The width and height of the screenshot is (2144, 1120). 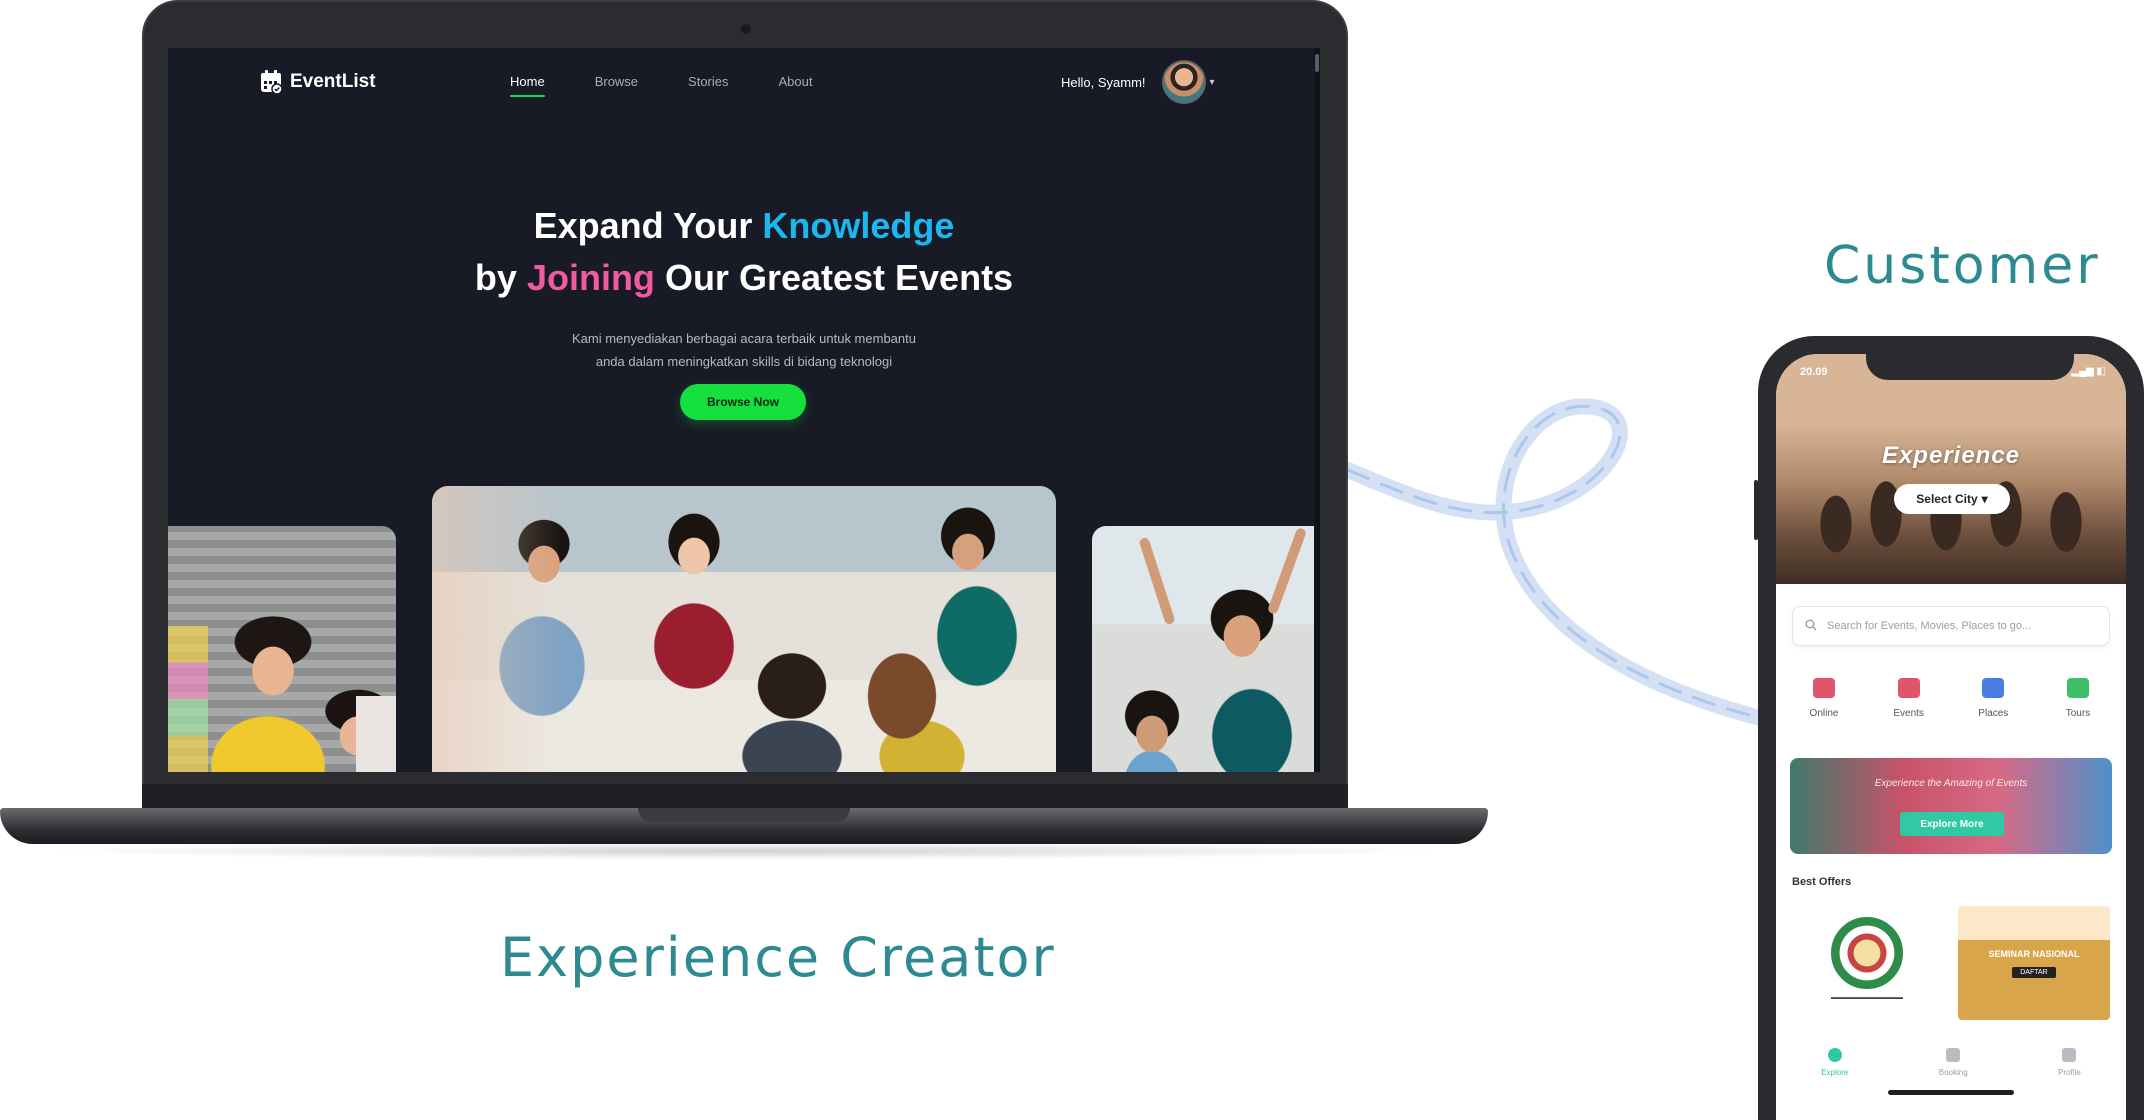 What do you see at coordinates (1952, 824) in the screenshot?
I see `explore-more-button: Explore More` at bounding box center [1952, 824].